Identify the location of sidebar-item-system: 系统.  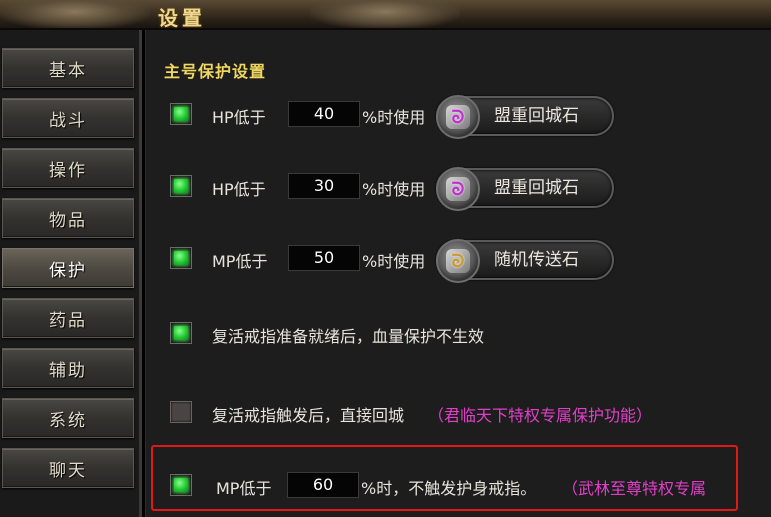
(68, 418).